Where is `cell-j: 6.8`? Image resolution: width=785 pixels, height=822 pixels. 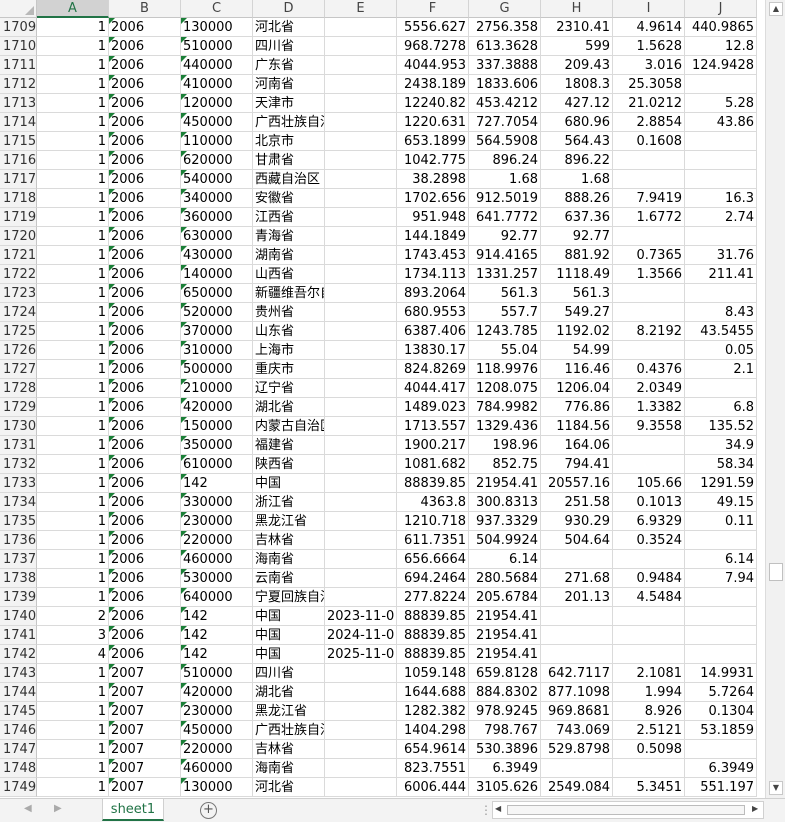
cell-j: 6.8 is located at coordinates (721, 407).